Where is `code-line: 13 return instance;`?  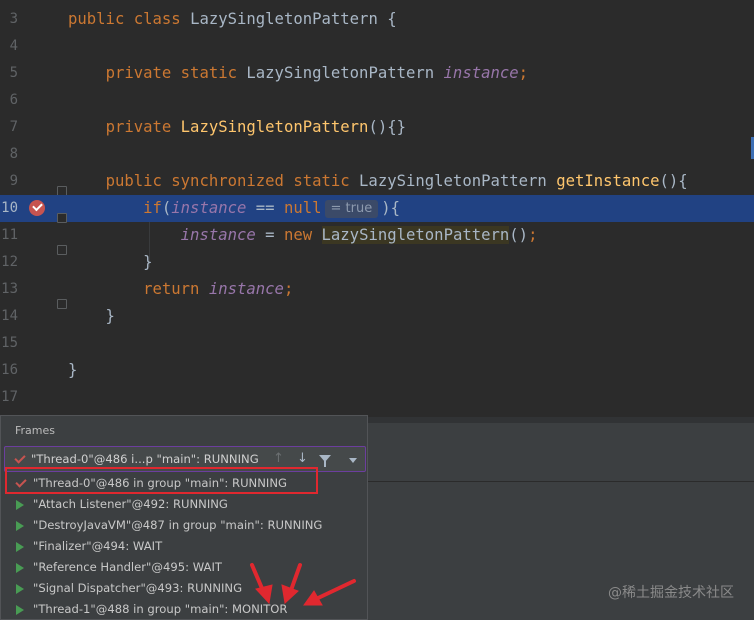
code-line: 13 return instance; is located at coordinates (377, 289).